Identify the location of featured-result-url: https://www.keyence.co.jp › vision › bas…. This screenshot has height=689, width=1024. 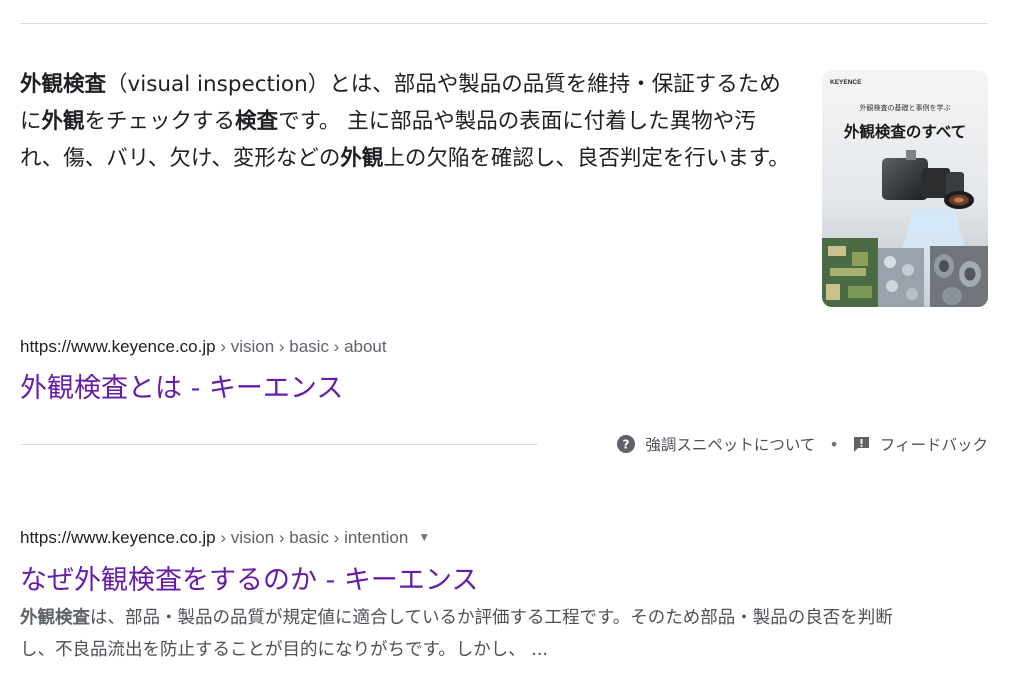
(203, 347).